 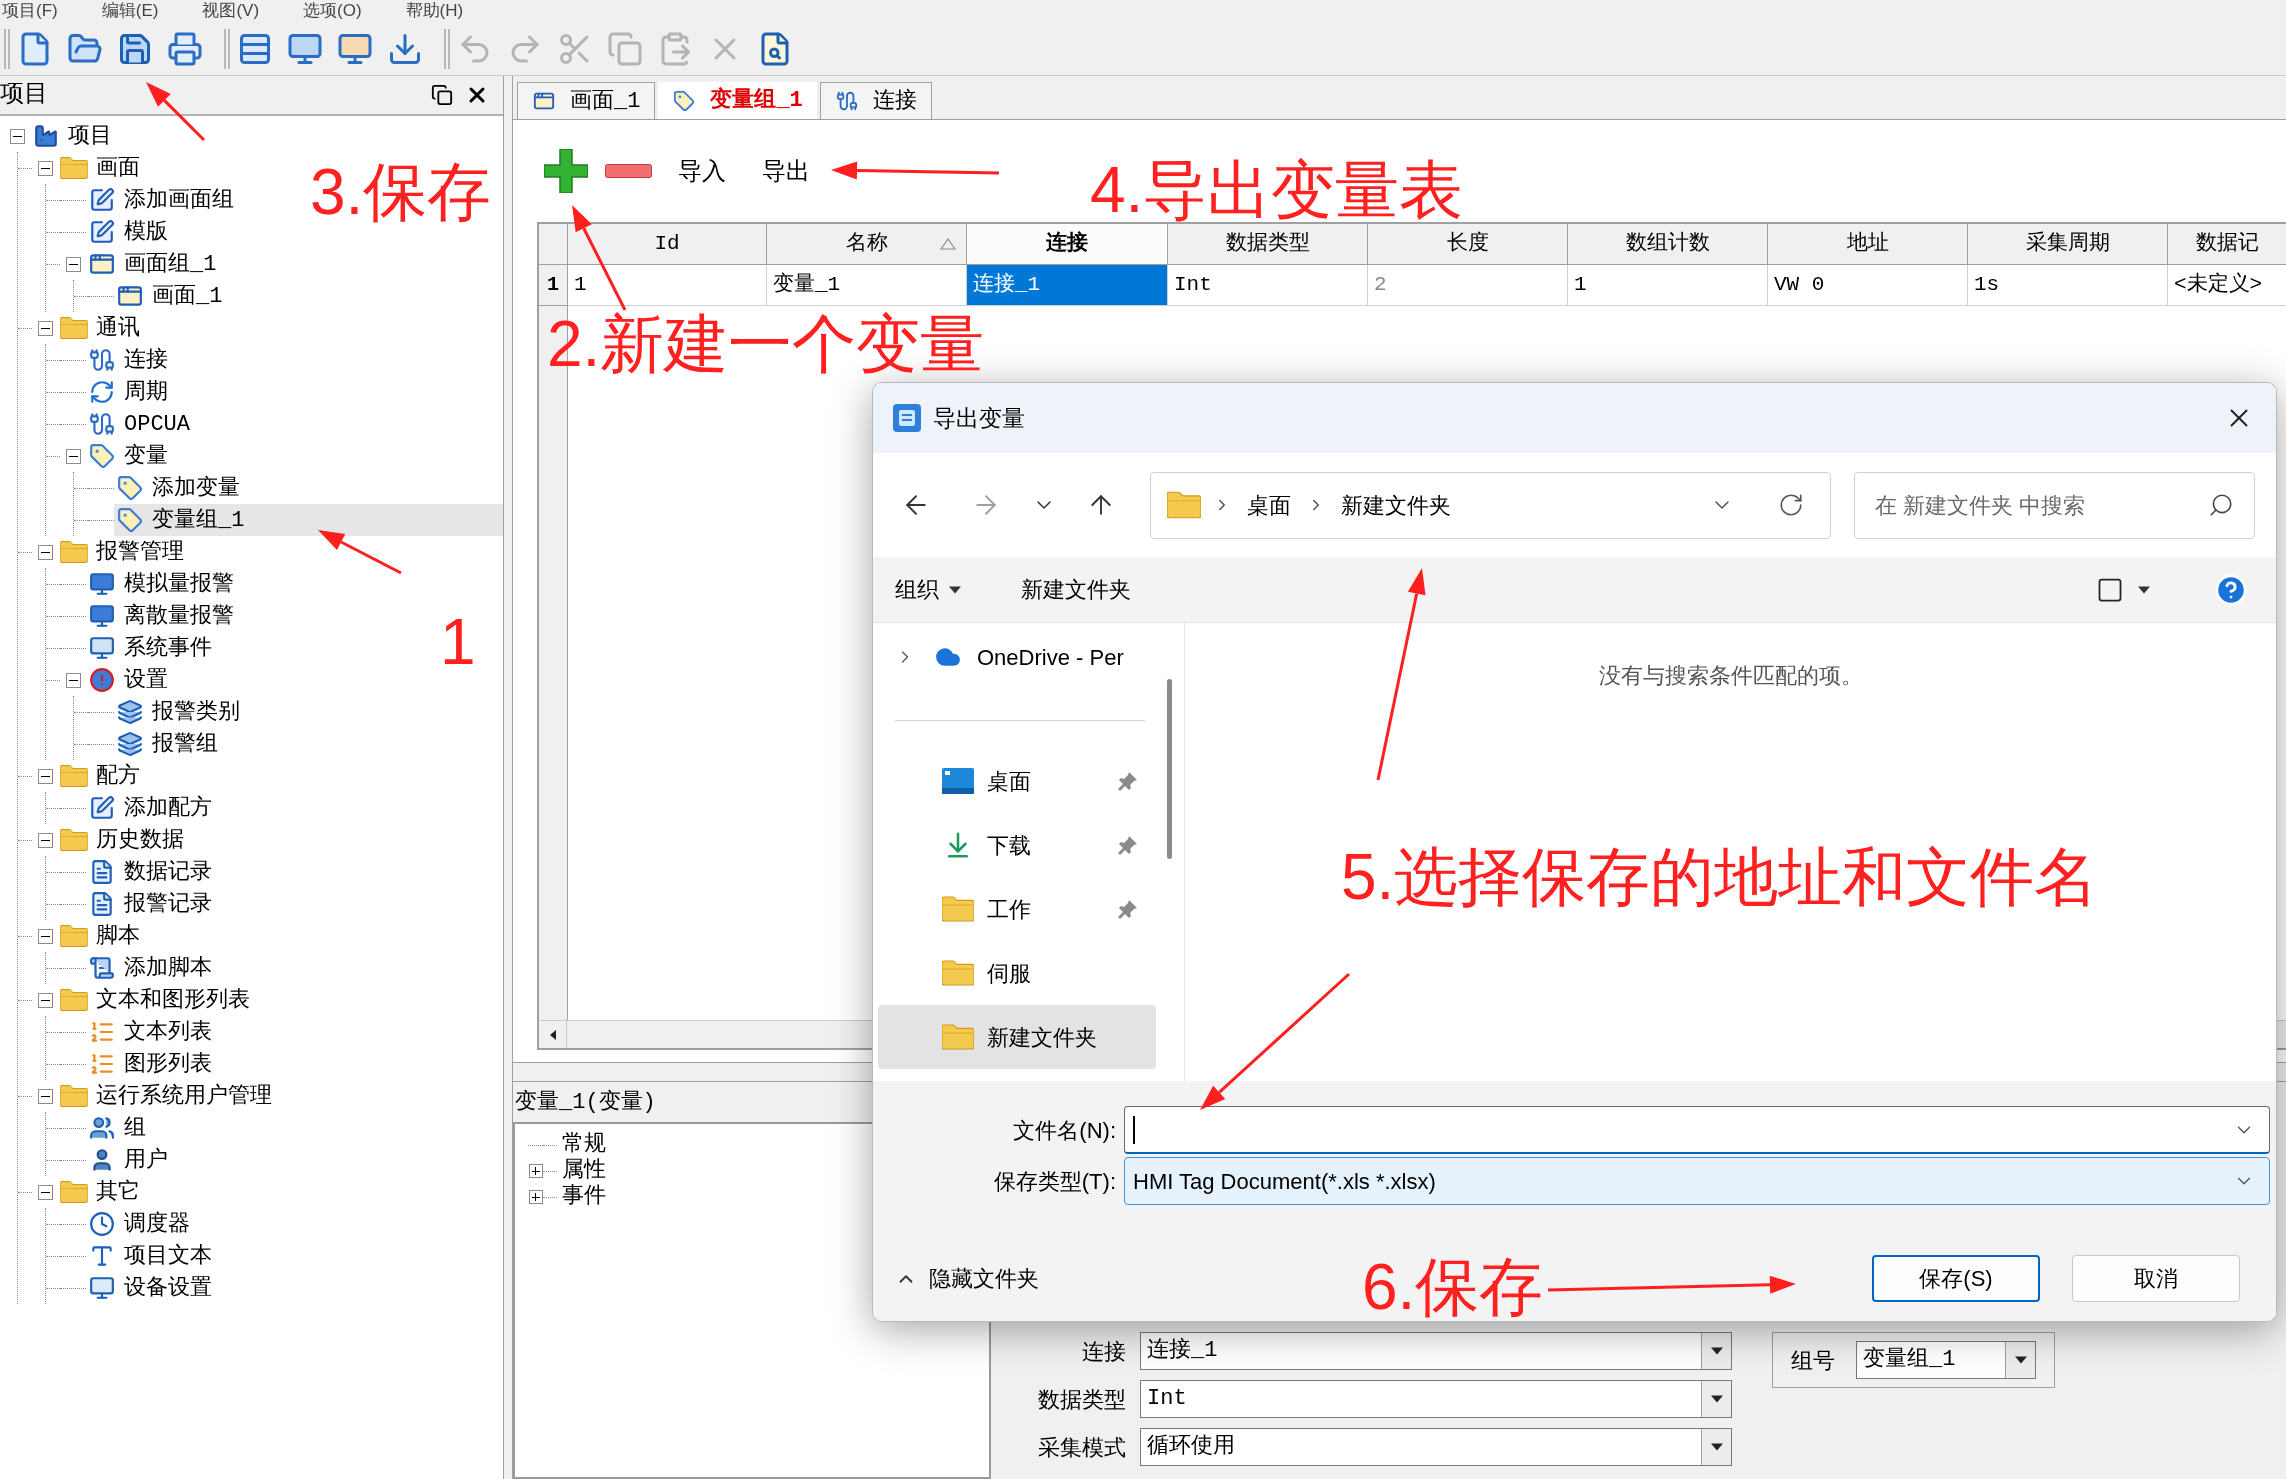 I want to click on column-header: 采集周期, so click(x=2068, y=244).